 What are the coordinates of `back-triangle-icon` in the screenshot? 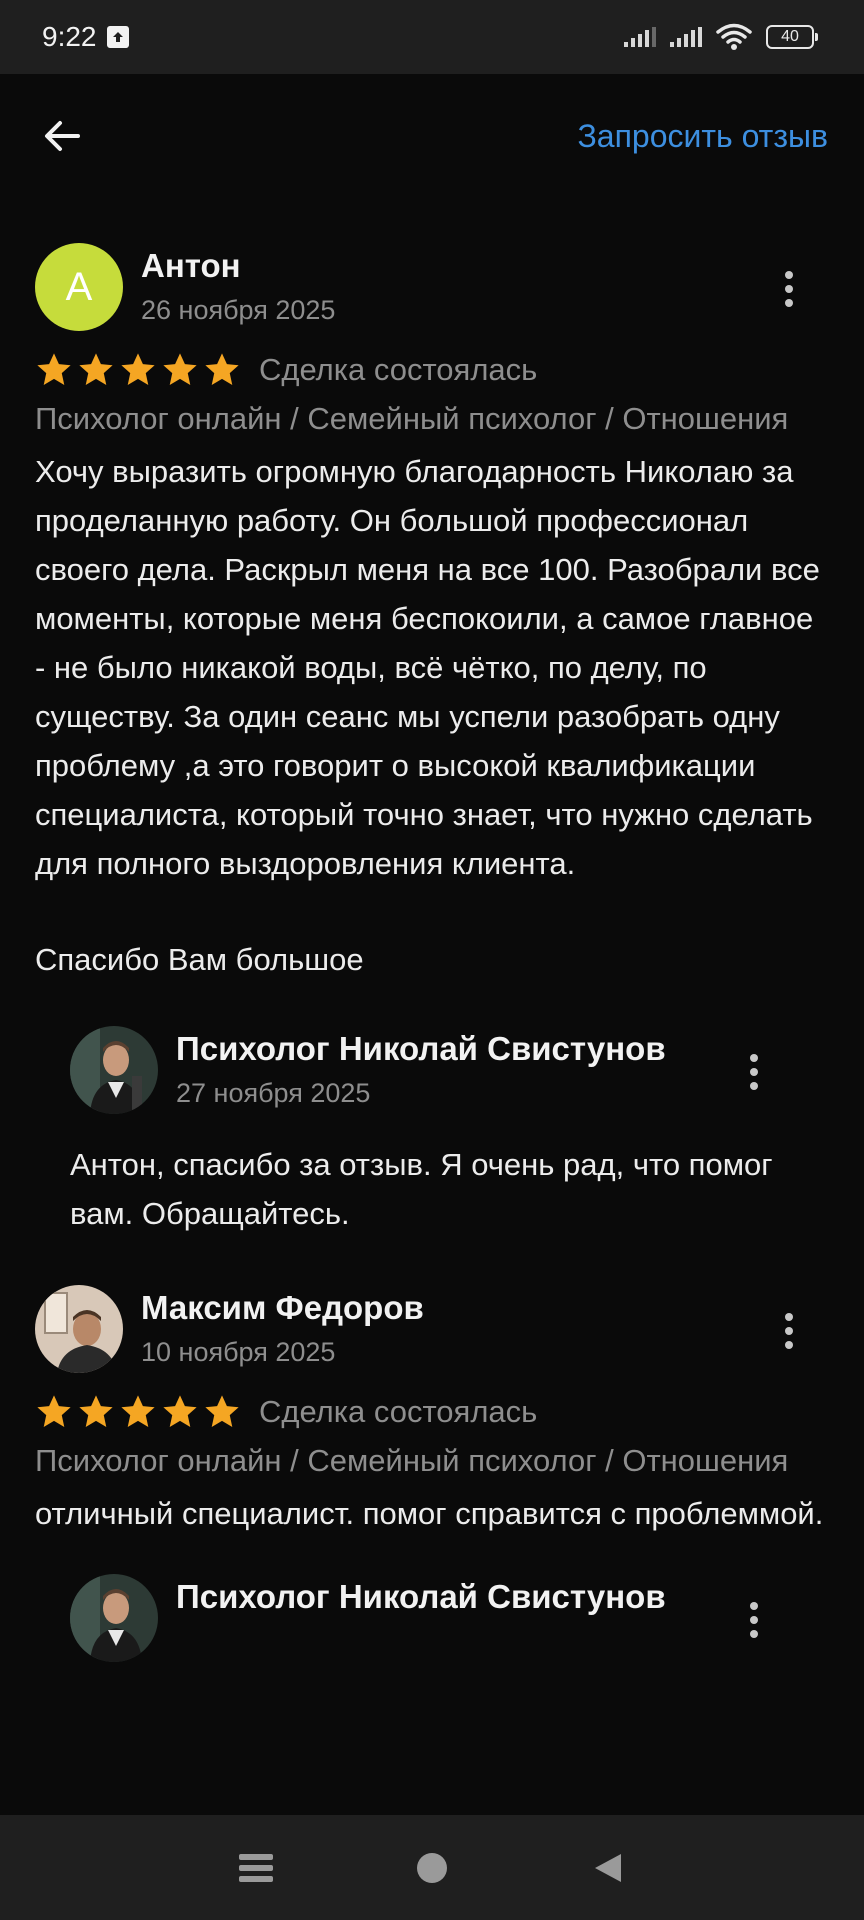 It's located at (608, 1868).